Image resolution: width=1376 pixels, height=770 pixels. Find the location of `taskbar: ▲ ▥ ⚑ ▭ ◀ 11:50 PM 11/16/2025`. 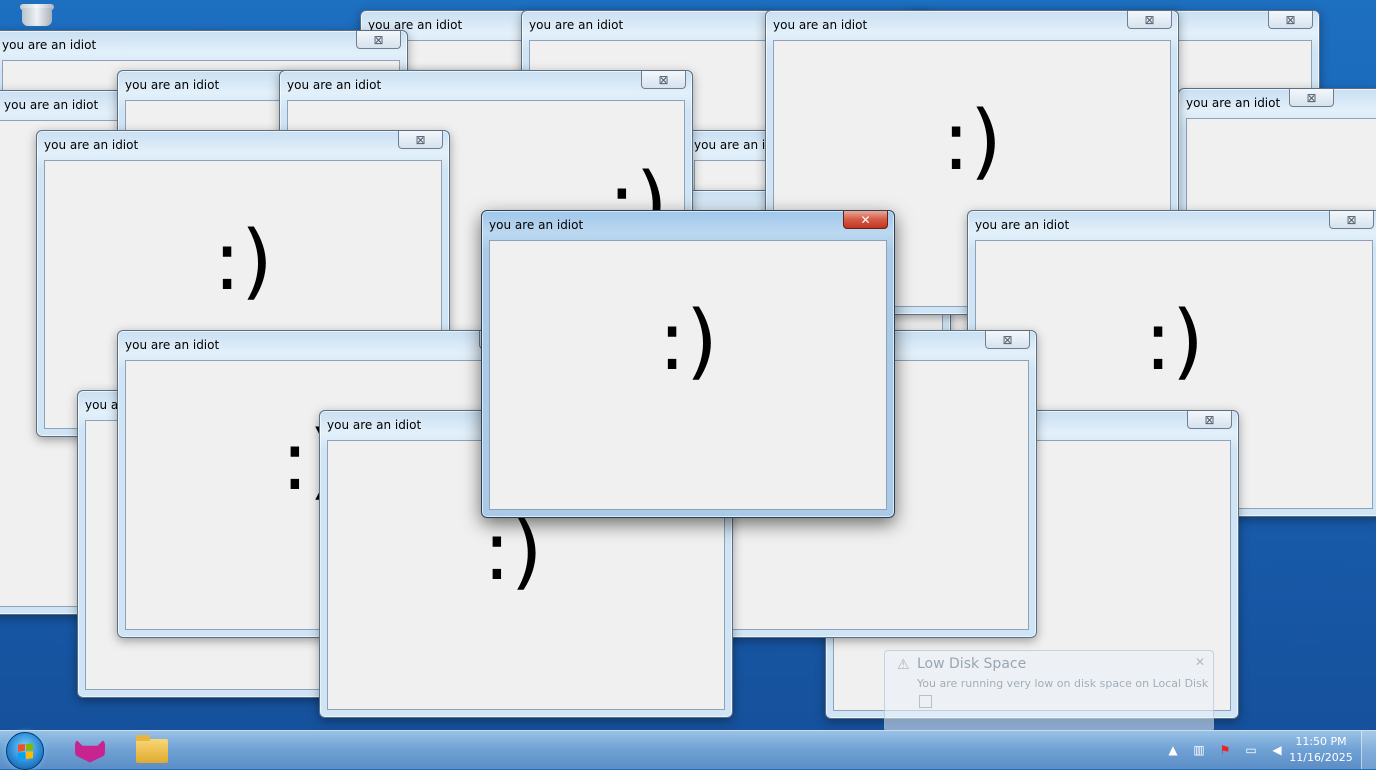

taskbar: ▲ ▥ ⚑ ▭ ◀ 11:50 PM 11/16/2025 is located at coordinates (688, 750).